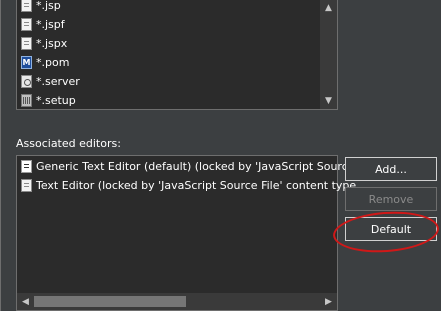 The width and height of the screenshot is (441, 311). Describe the element at coordinates (50, 24) in the screenshot. I see `file-type-label: *.jspf` at that location.